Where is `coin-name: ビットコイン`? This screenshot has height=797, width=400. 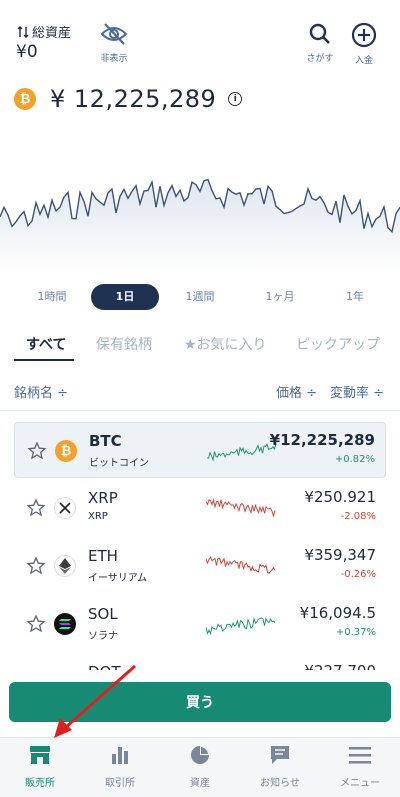
coin-name: ビットコイン is located at coordinates (119, 463).